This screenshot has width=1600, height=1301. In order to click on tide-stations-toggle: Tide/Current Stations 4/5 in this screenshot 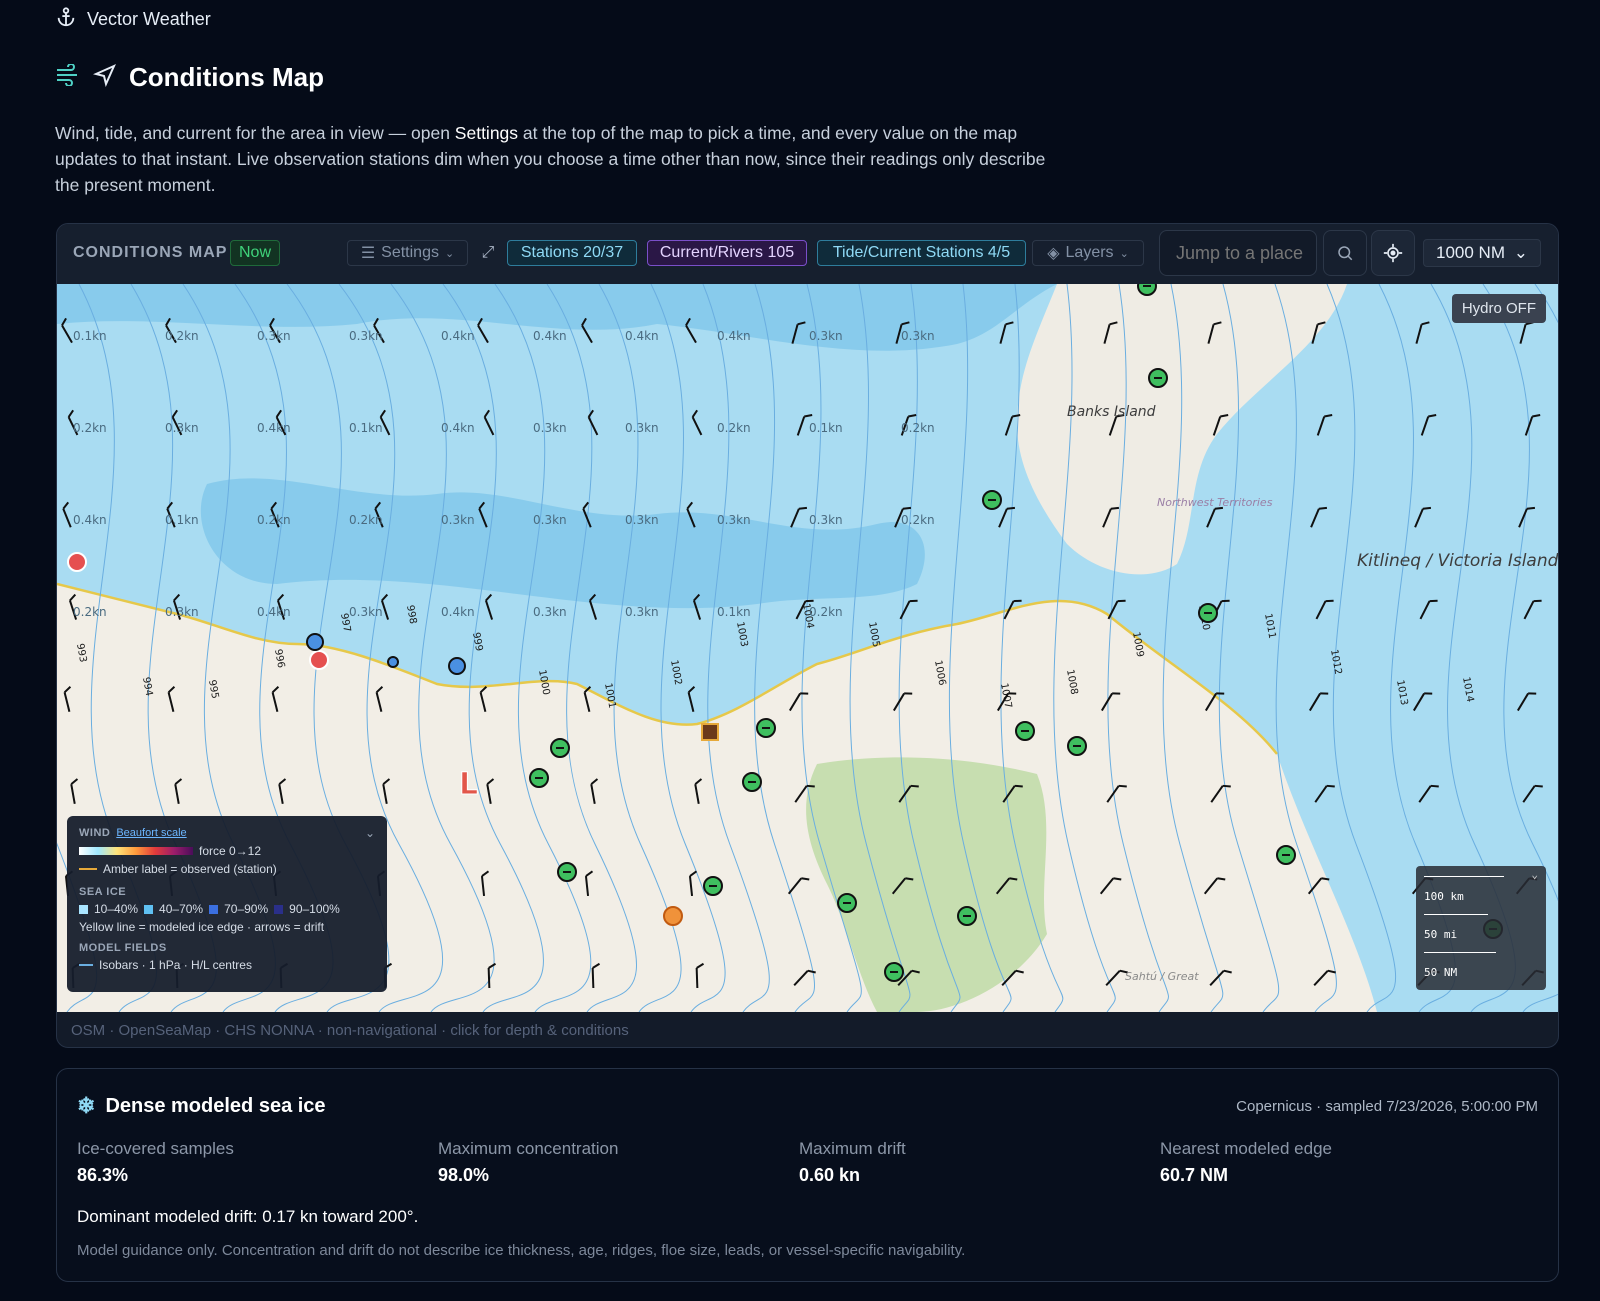, I will do `click(921, 253)`.